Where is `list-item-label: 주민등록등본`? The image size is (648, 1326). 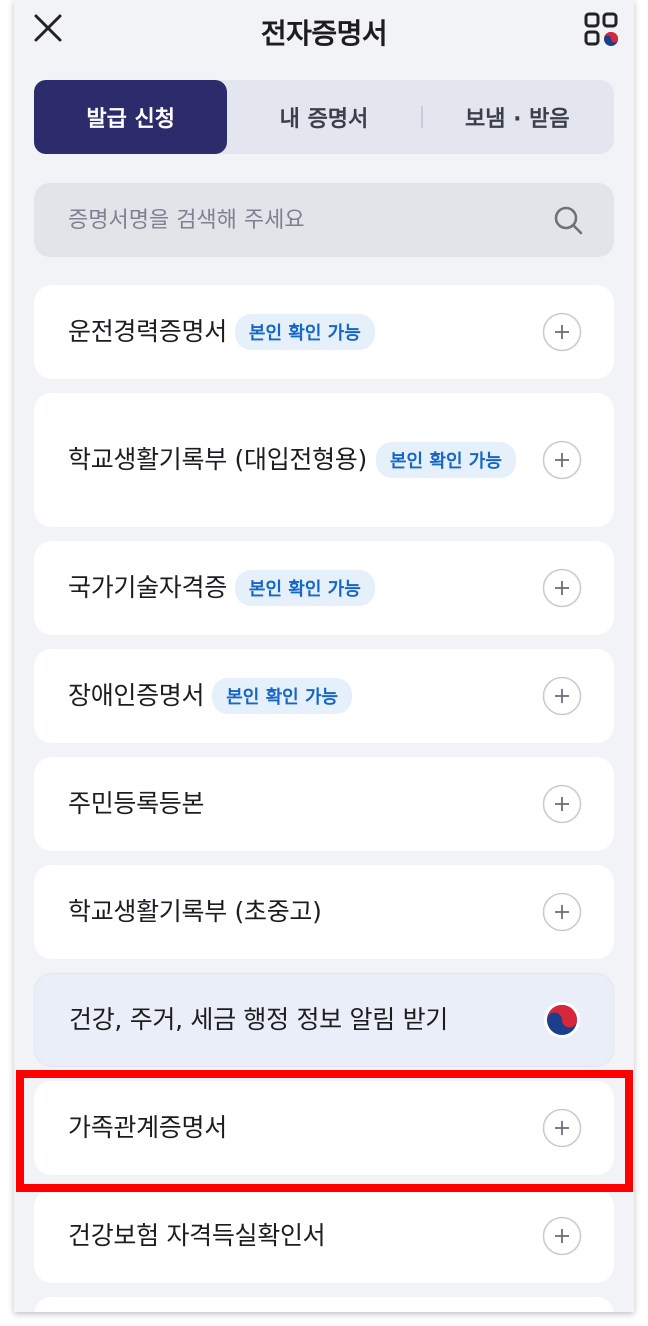 list-item-label: 주민등록등본 is located at coordinates (136, 803).